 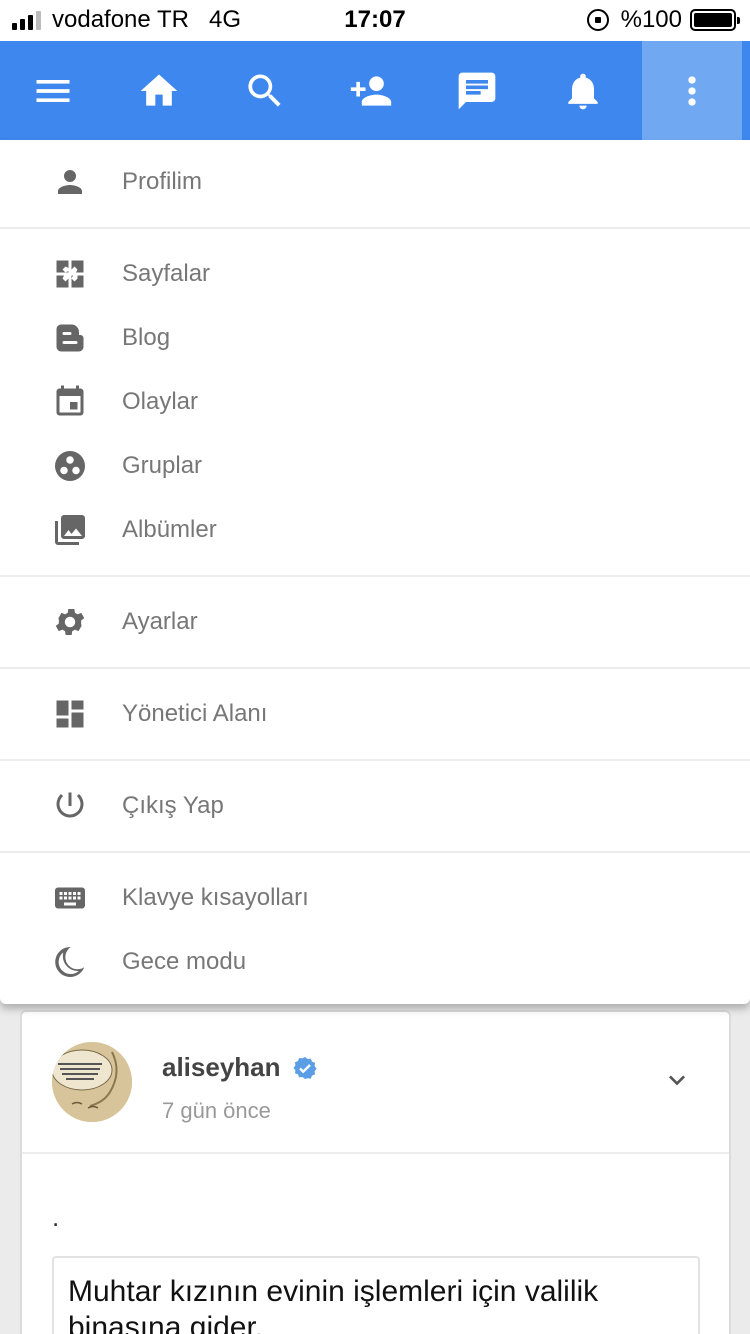 I want to click on menu-item-label: Ayarlar, so click(x=160, y=621).